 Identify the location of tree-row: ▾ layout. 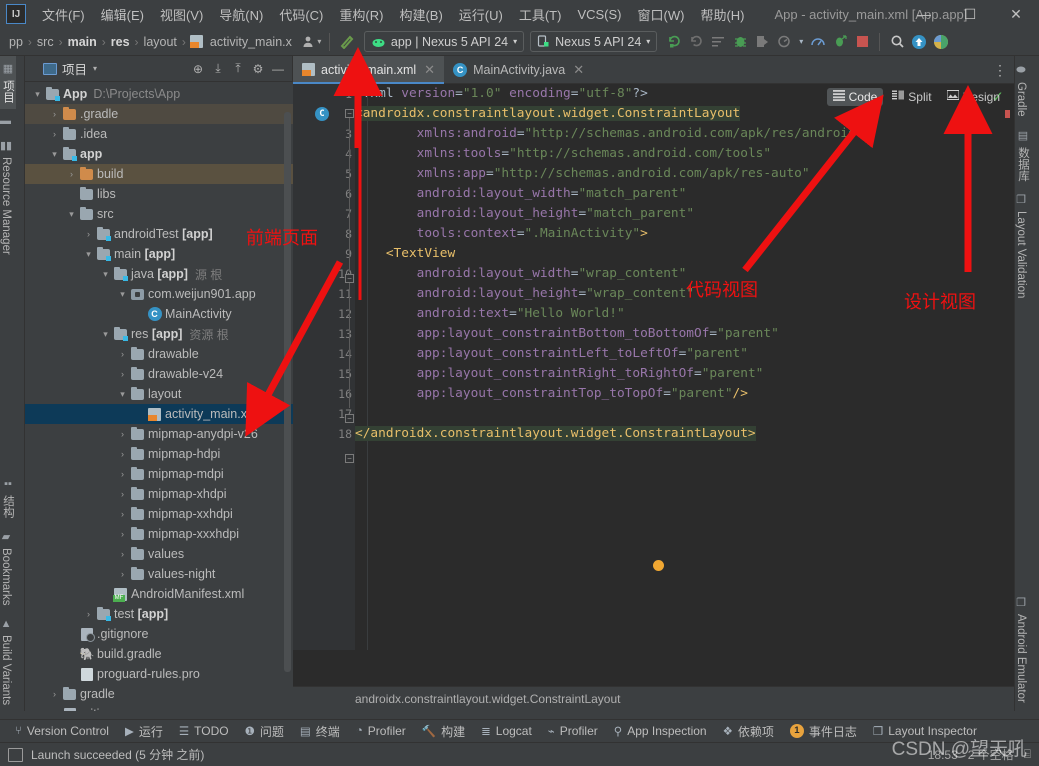
(159, 394).